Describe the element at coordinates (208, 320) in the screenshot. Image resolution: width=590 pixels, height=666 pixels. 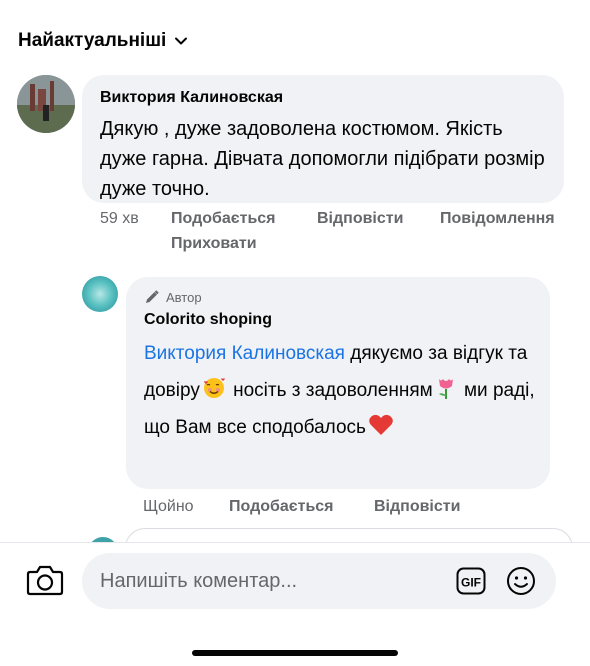
I see `reply-author: Colorito shoping` at that location.